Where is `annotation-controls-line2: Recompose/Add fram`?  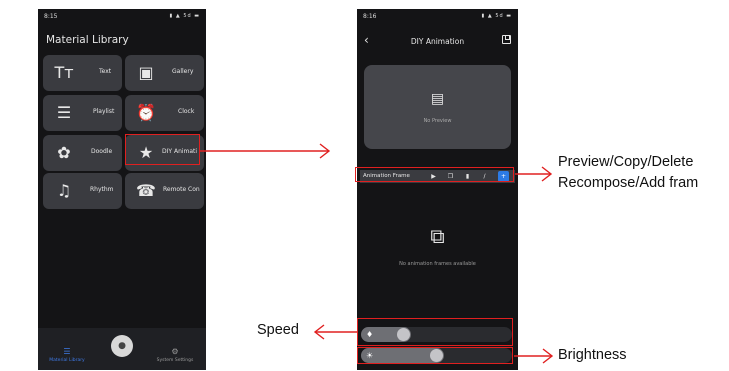 annotation-controls-line2: Recompose/Add fram is located at coordinates (628, 183).